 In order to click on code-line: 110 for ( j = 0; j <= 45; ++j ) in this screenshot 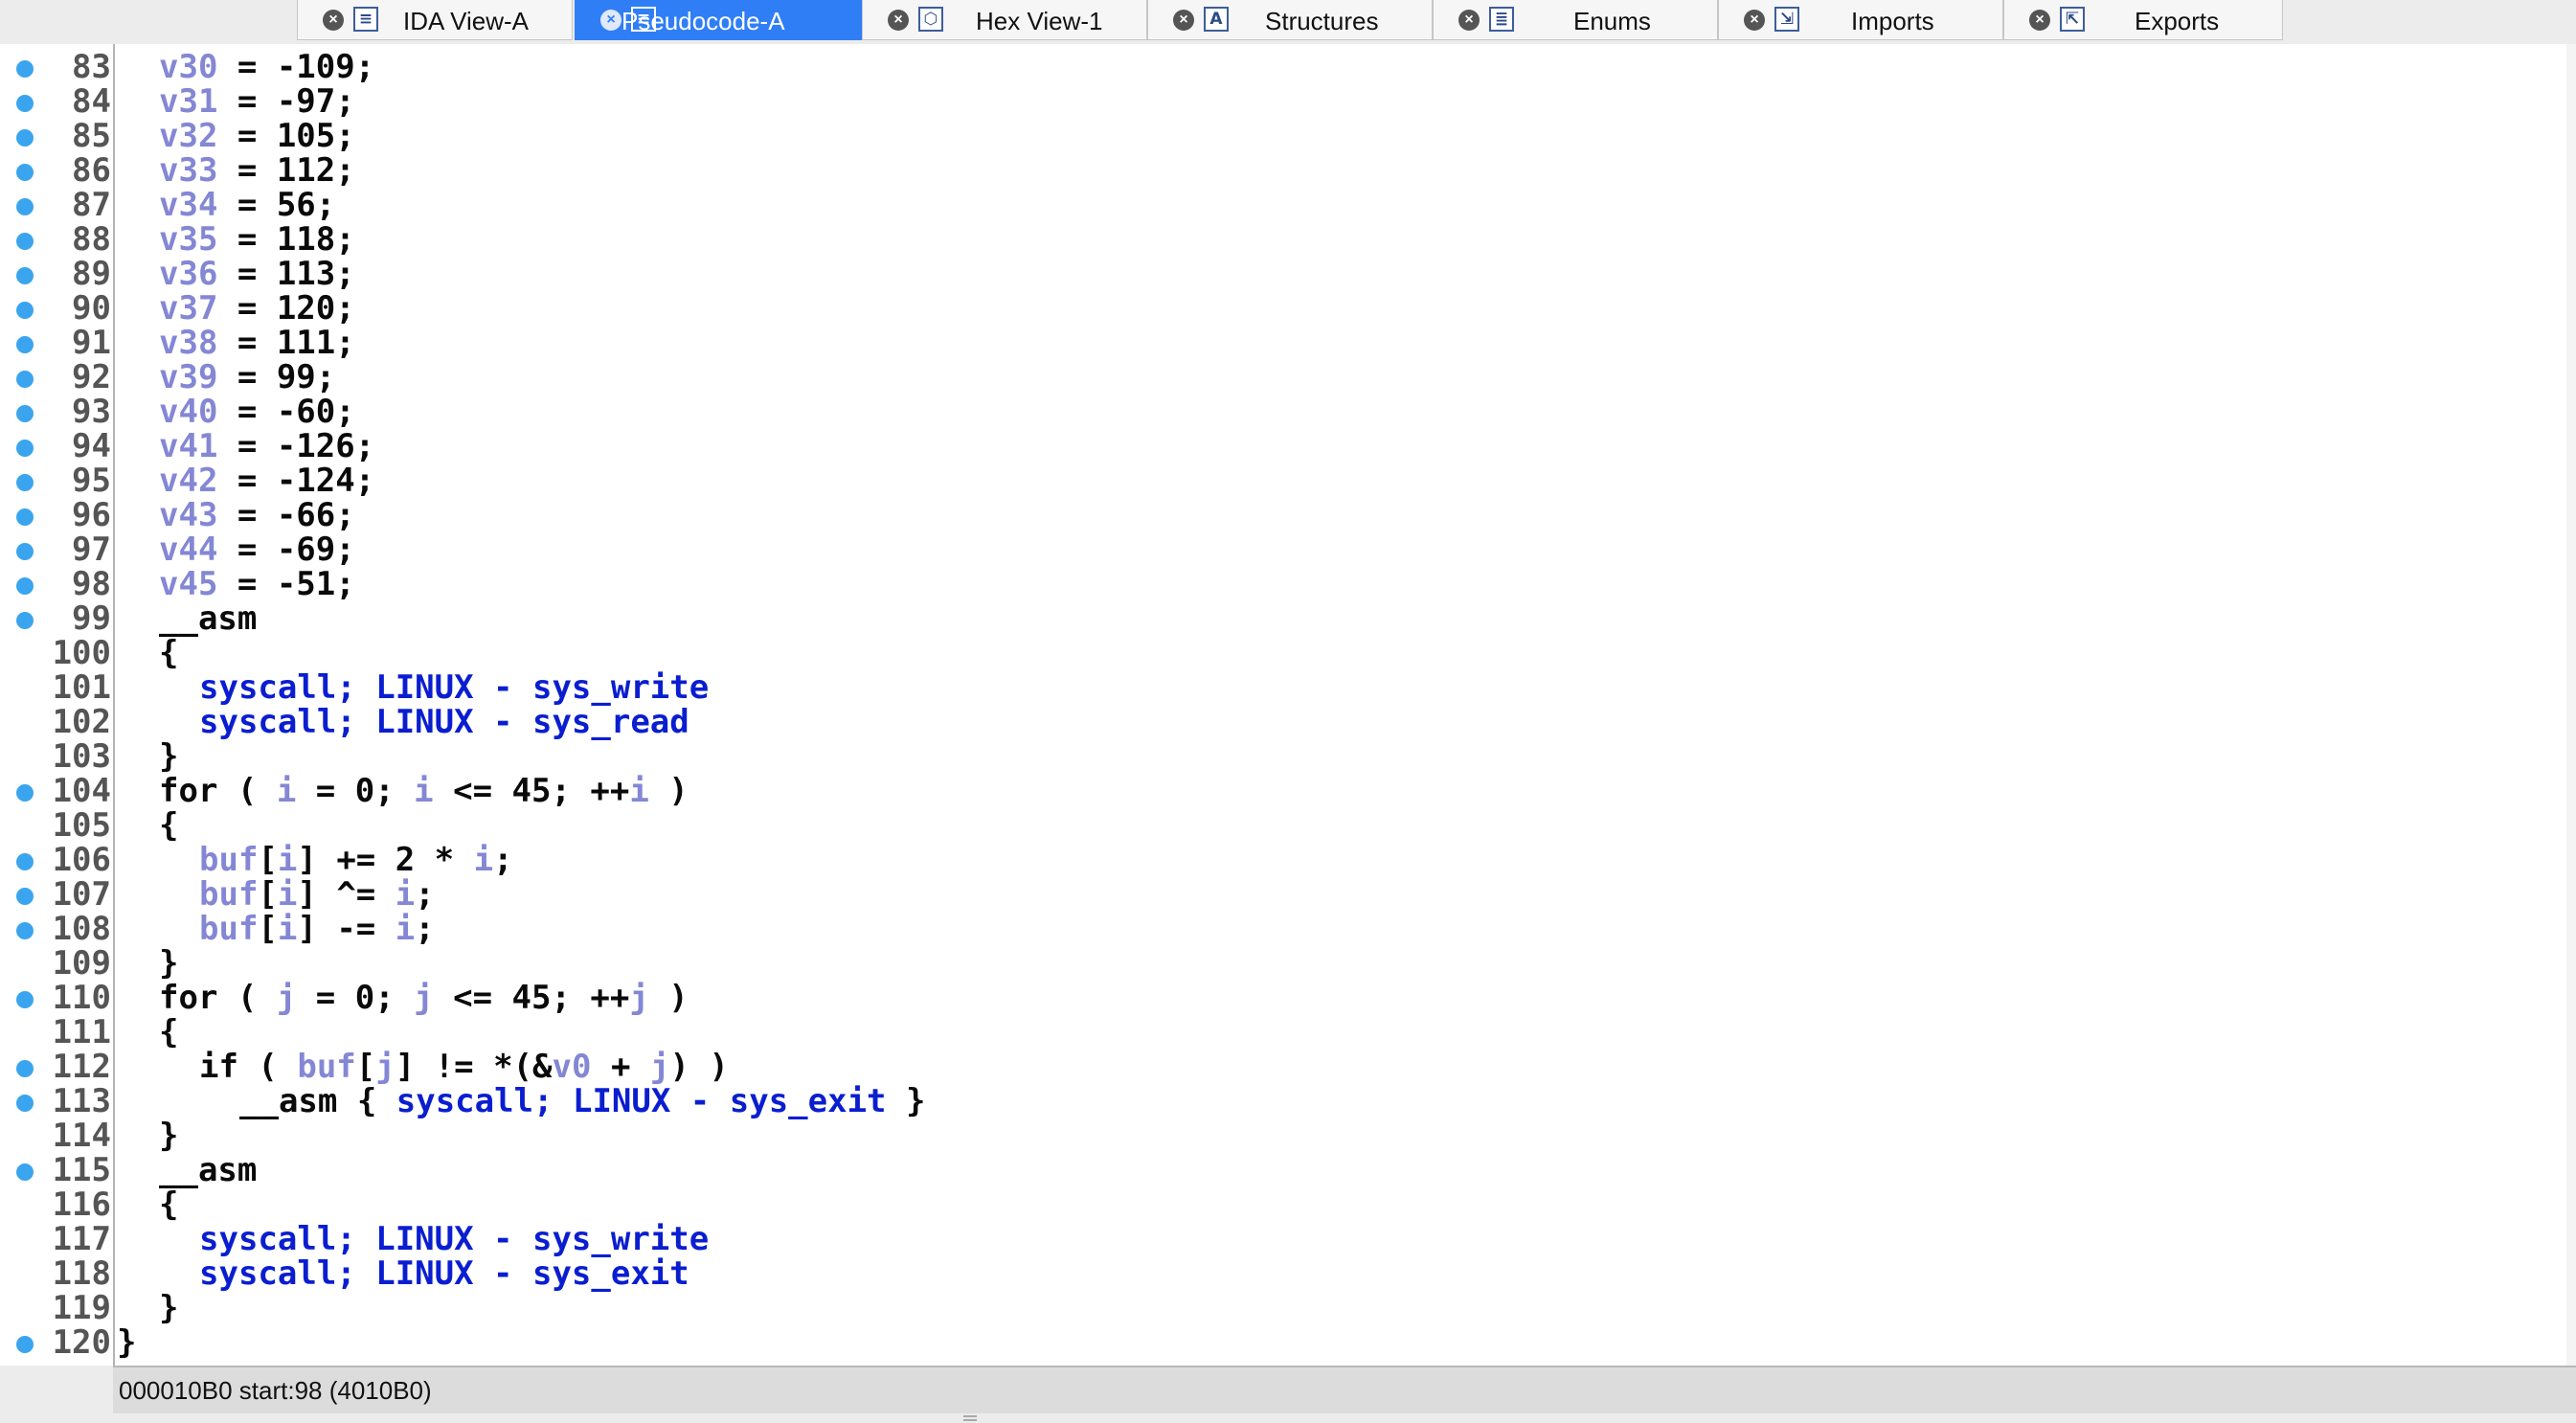, I will do `click(1288, 998)`.